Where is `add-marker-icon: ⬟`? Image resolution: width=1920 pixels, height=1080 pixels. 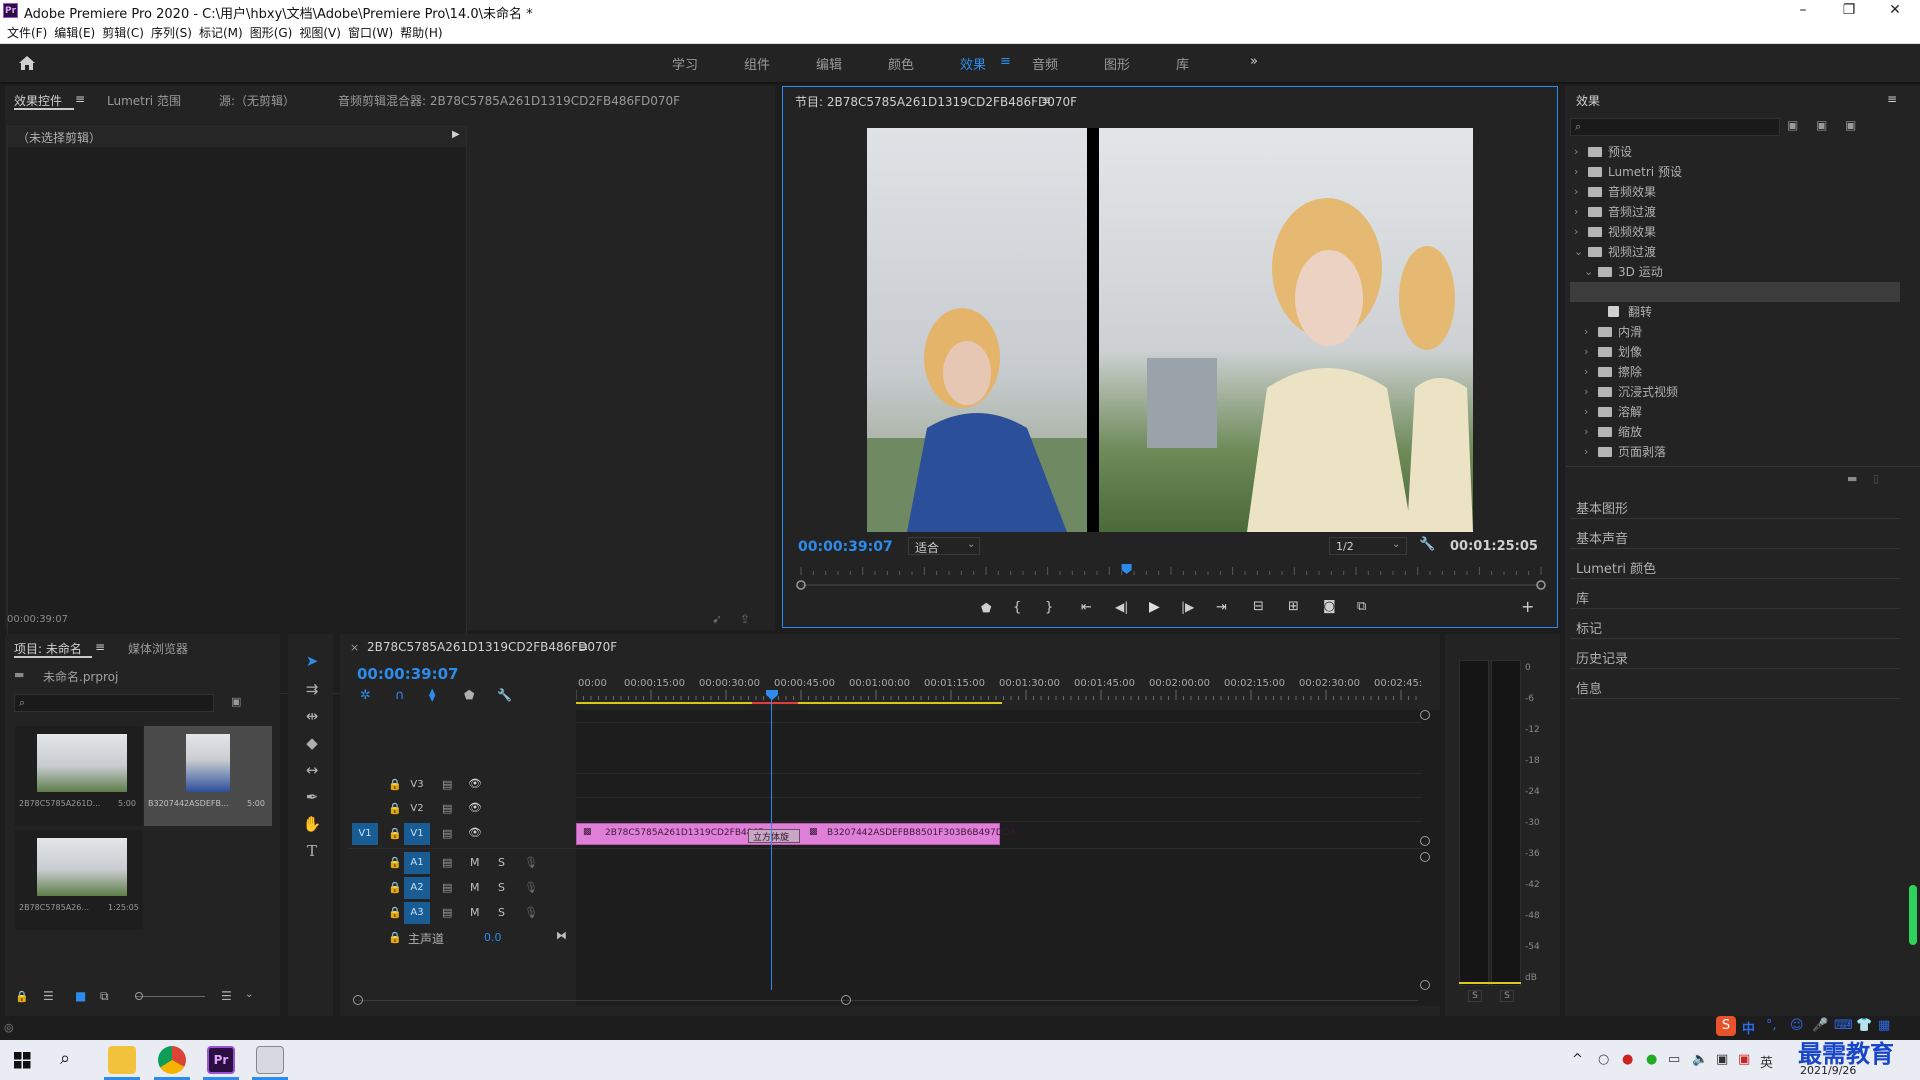
add-marker-icon: ⬟ is located at coordinates (986, 608).